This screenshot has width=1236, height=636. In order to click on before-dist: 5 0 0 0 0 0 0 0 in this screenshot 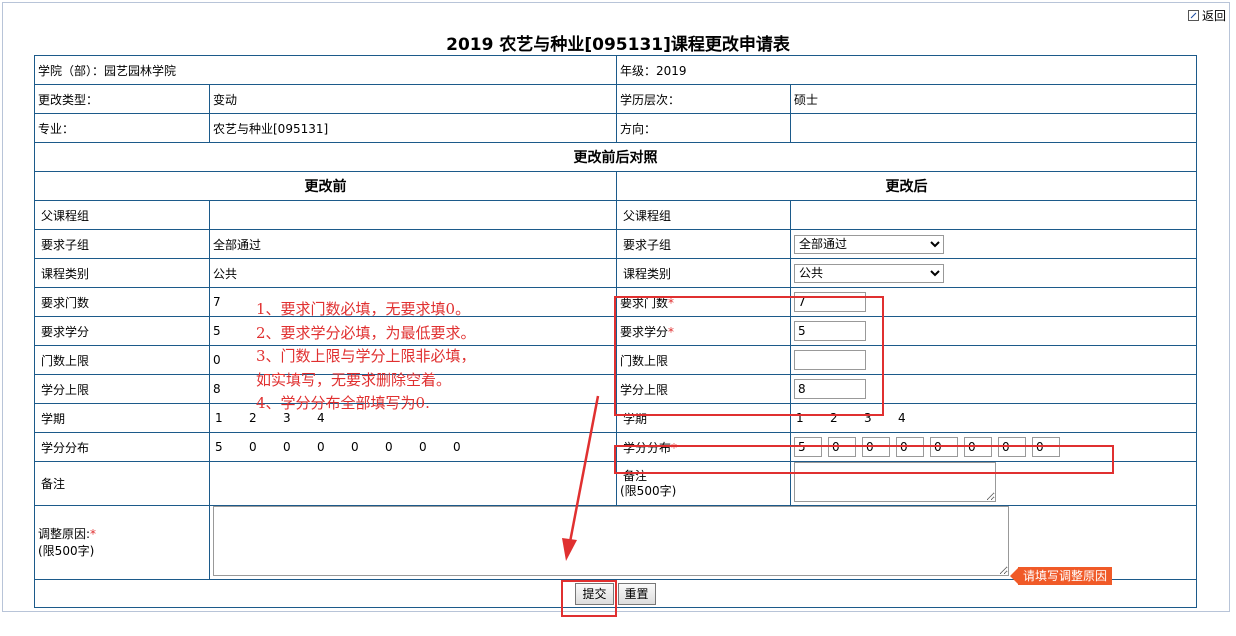, I will do `click(413, 447)`.